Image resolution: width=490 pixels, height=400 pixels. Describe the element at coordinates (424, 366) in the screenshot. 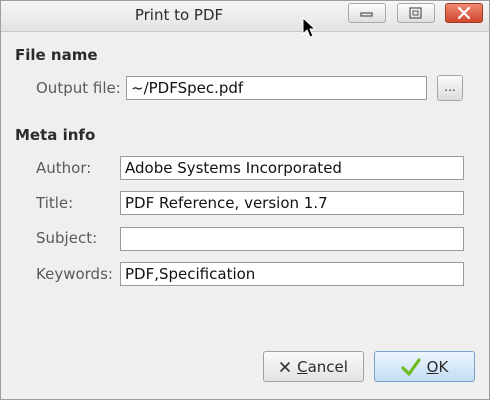

I see `ok-button: OK` at that location.